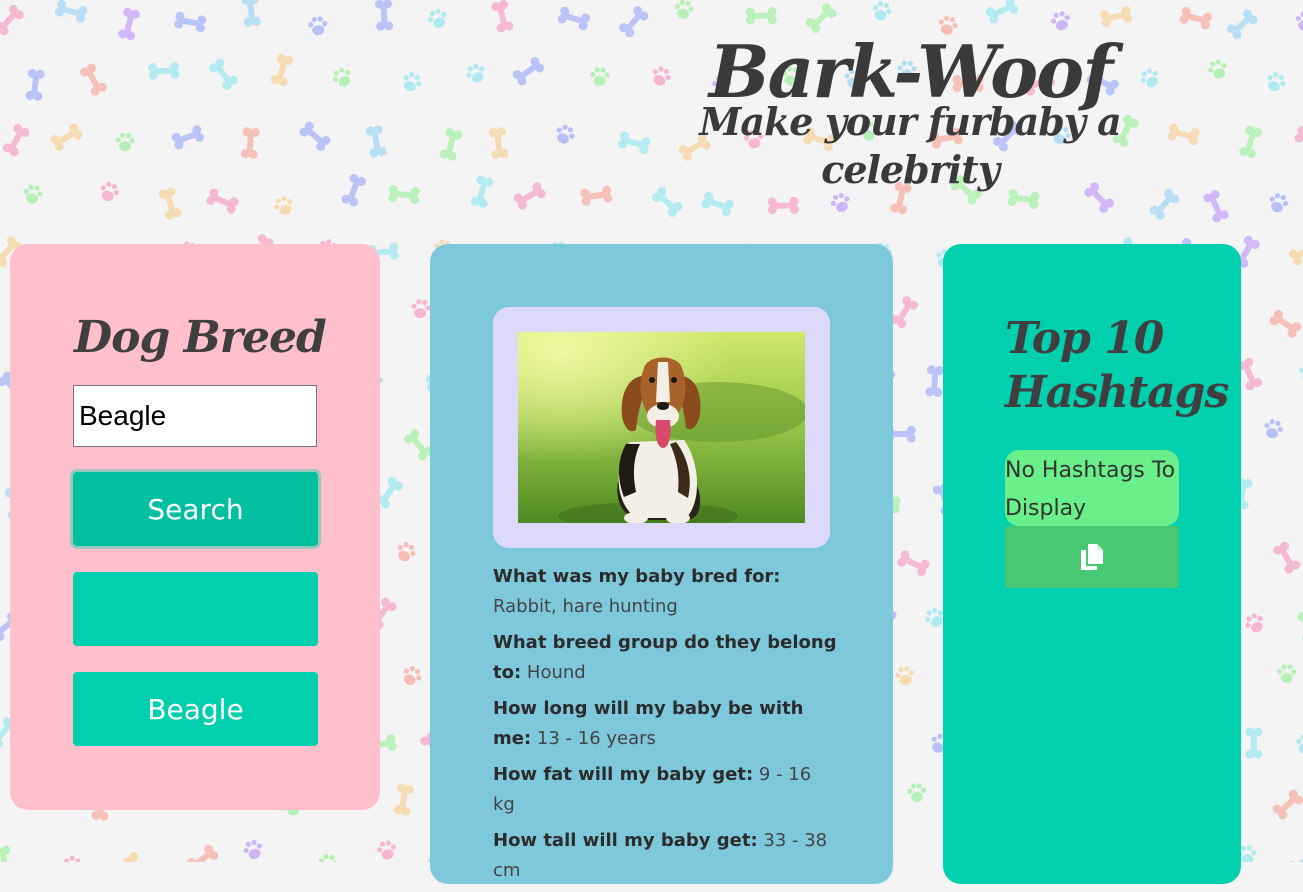  Describe the element at coordinates (195, 609) in the screenshot. I see `blank-breed-button` at that location.